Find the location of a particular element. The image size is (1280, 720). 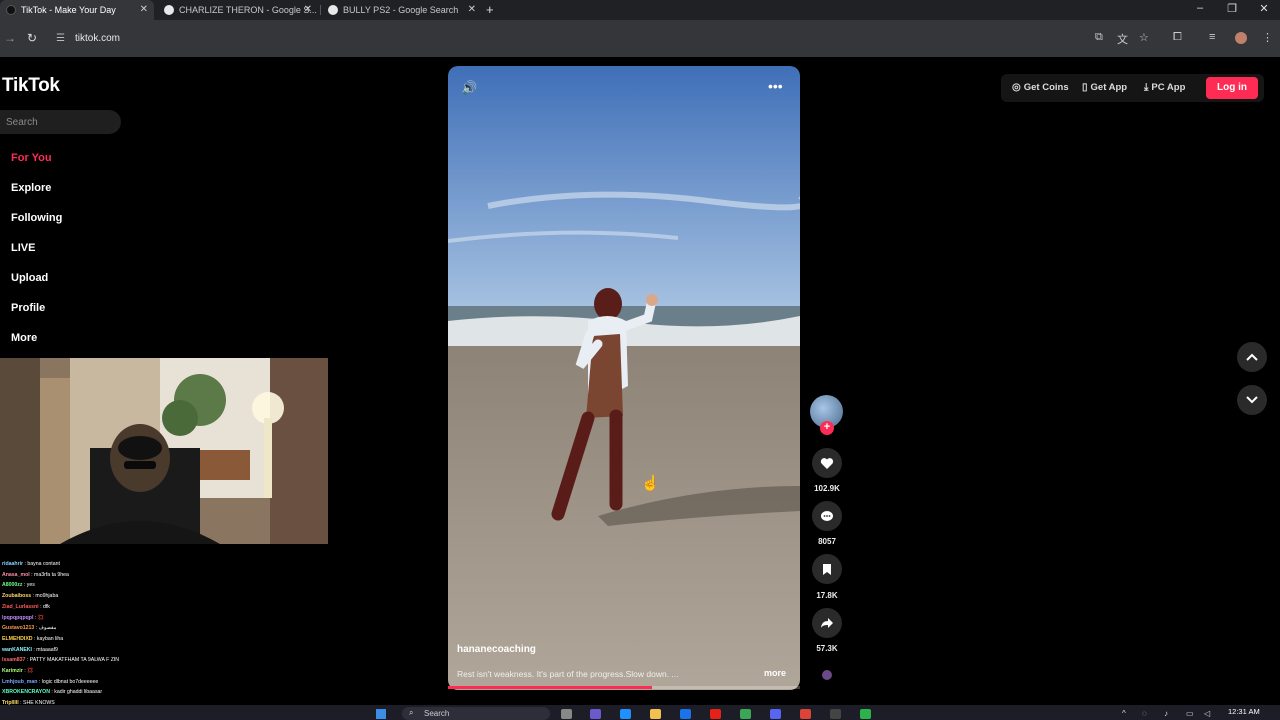

chat-text: : PATTY MAKATFHAM TA 9ALWA F ZIN is located at coordinates (72, 660).